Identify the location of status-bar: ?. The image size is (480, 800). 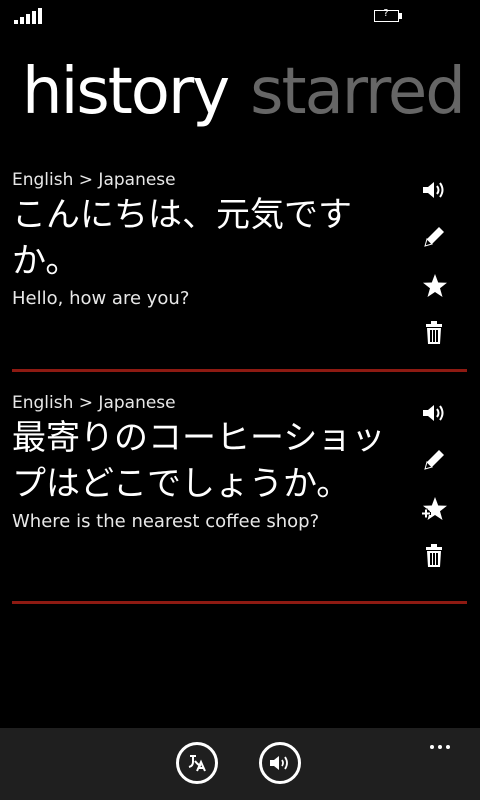
(240, 16).